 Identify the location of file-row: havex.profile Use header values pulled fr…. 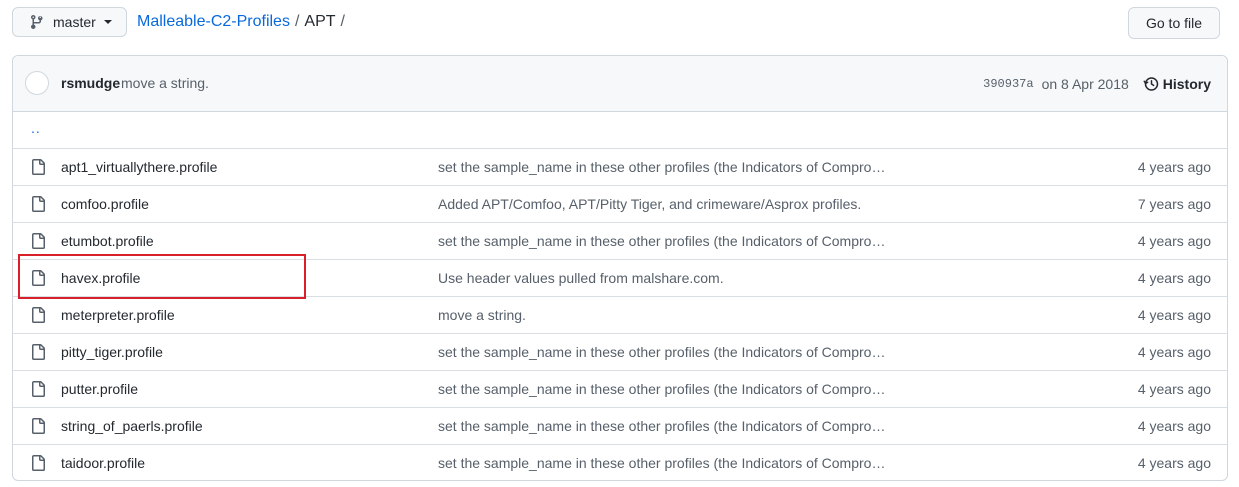
(620, 277).